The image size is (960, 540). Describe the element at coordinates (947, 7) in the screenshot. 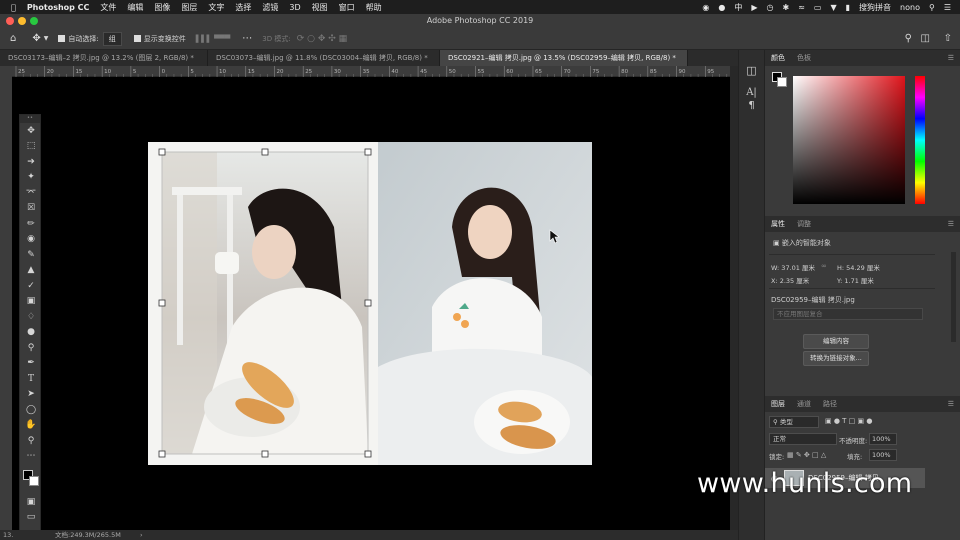

I see `control-center-icon: ☰` at that location.